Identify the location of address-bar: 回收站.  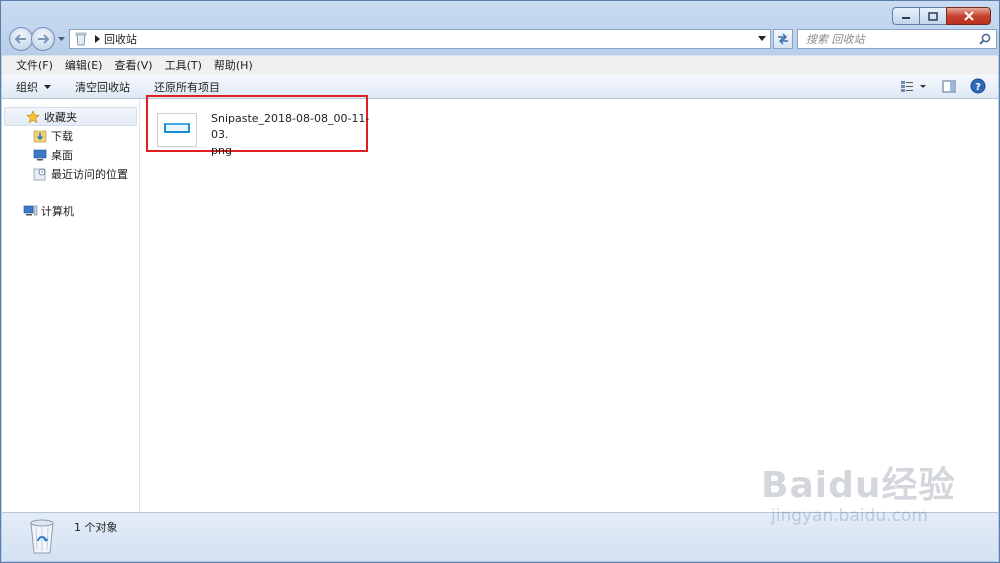
(420, 39).